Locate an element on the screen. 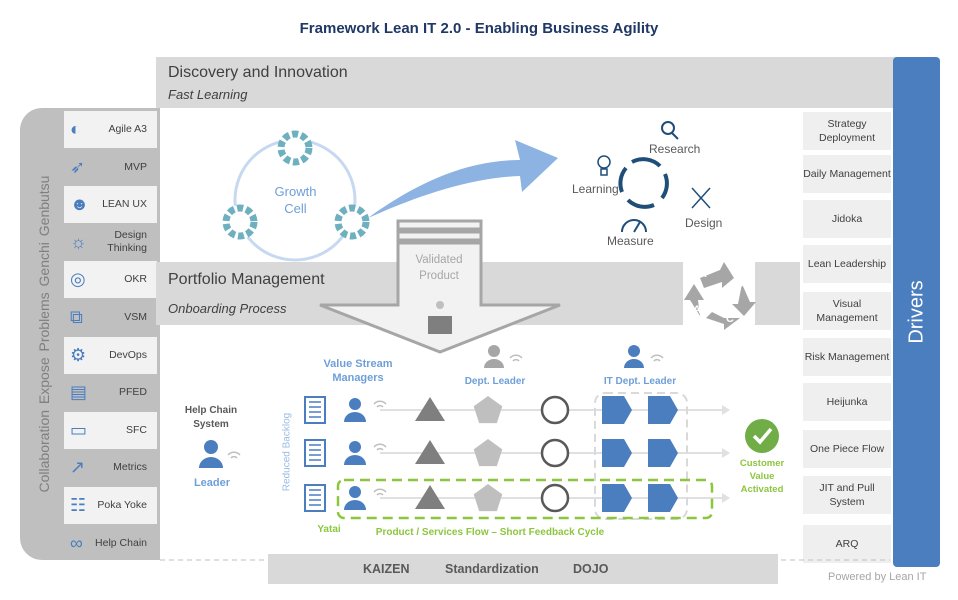 The height and width of the screenshot is (600, 958). cycle-research: Research is located at coordinates (675, 149).